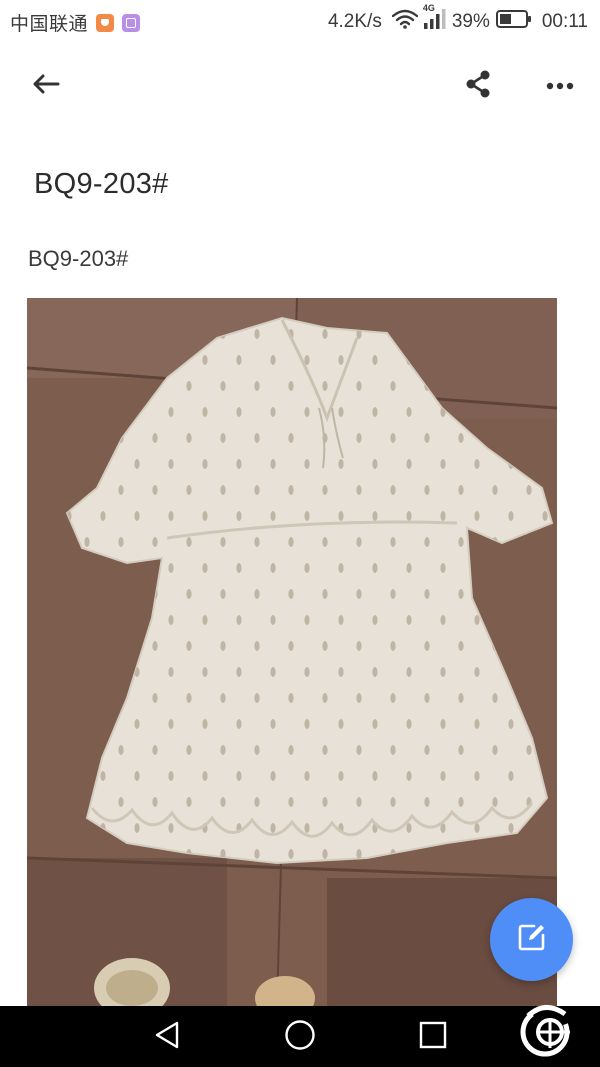 The image size is (600, 1067). What do you see at coordinates (300, 86) in the screenshot?
I see `app-bar` at bounding box center [300, 86].